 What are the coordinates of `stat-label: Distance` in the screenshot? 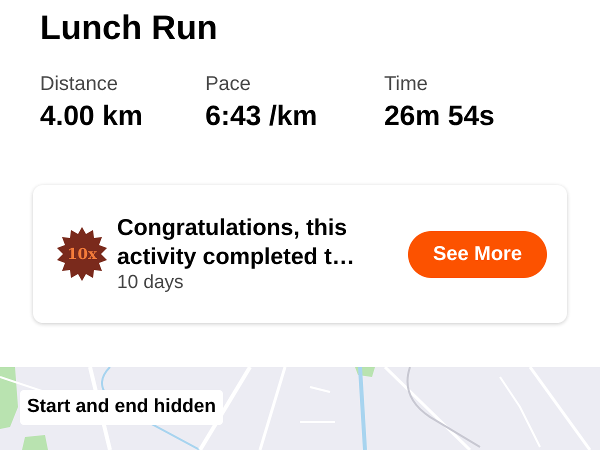 It's located at (79, 84).